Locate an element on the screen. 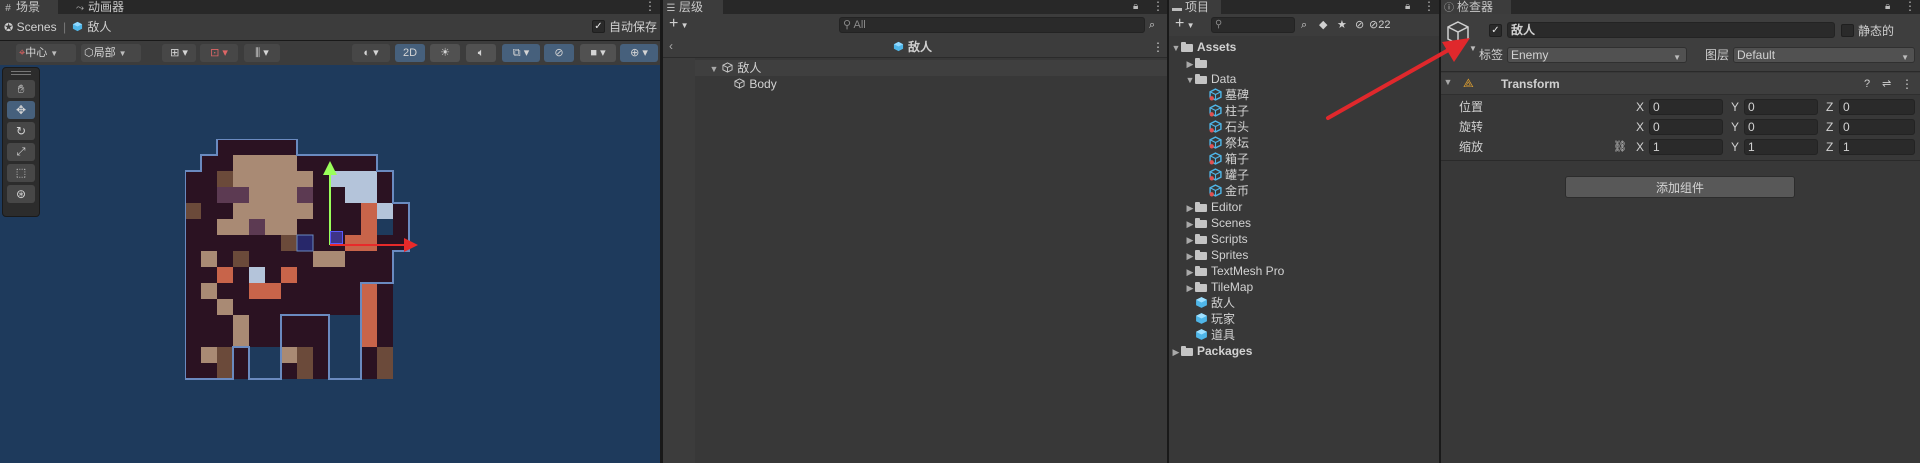  tab-project: ▬ 项目 is located at coordinates (1195, 7).